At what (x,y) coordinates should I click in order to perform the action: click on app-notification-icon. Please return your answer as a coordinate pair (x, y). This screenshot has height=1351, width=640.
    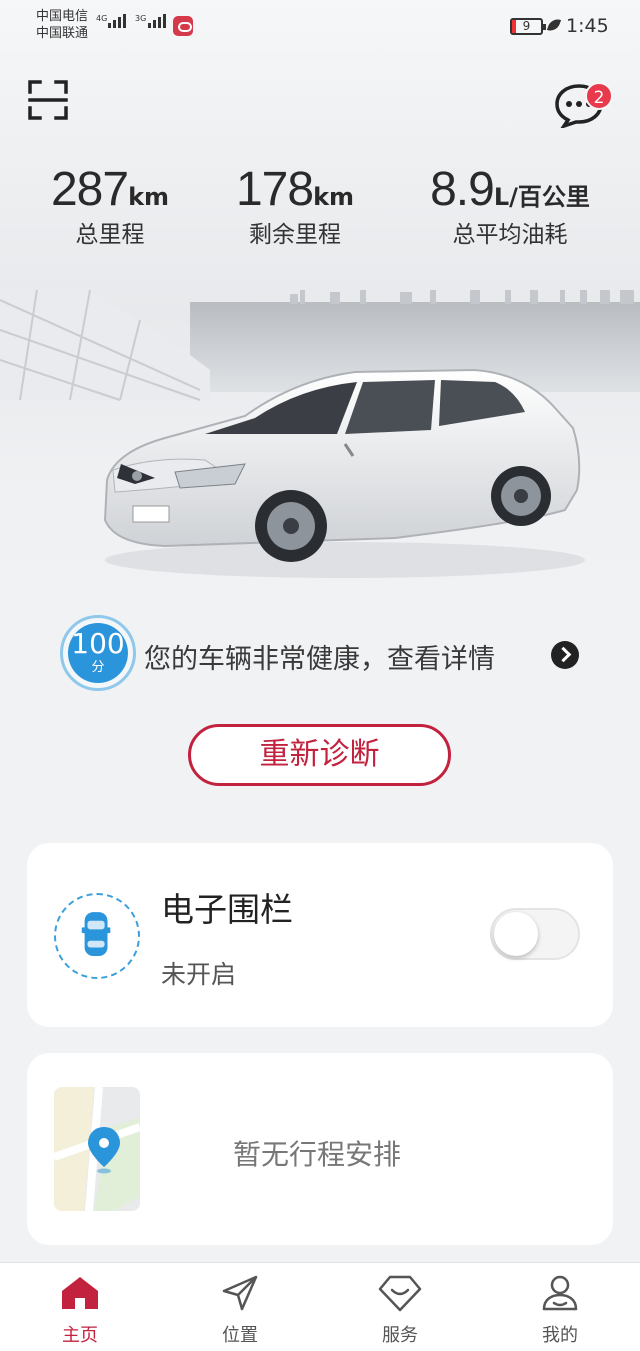
    Looking at the image, I should click on (183, 26).